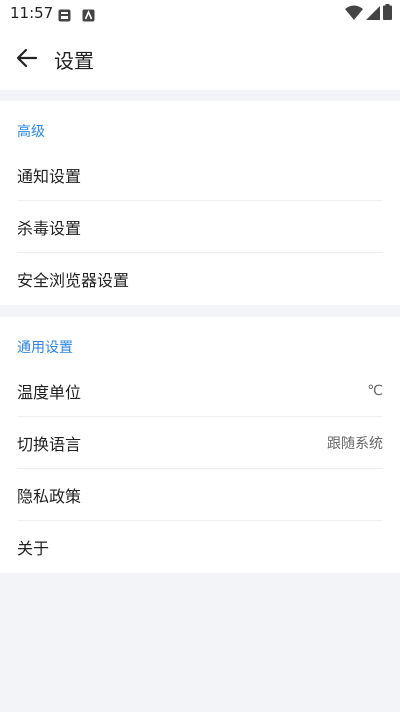 This screenshot has width=400, height=712. What do you see at coordinates (200, 391) in the screenshot?
I see `settings-row-temperature-unit: 温度单位 ℃` at bounding box center [200, 391].